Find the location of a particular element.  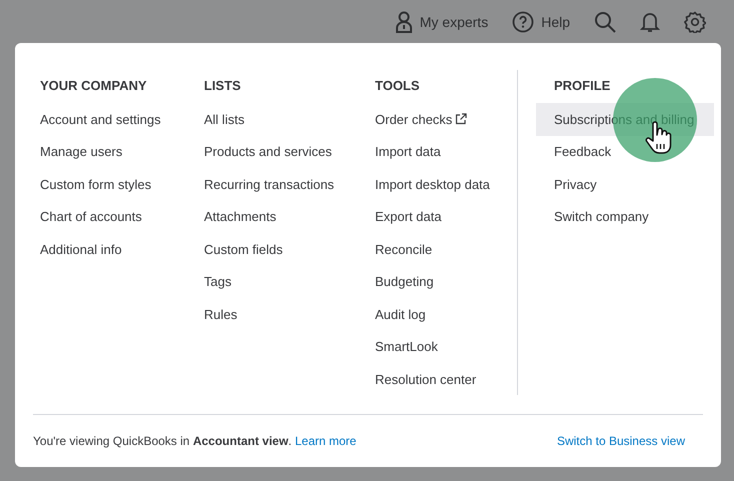

menu-item: Manage users is located at coordinates (122, 152).